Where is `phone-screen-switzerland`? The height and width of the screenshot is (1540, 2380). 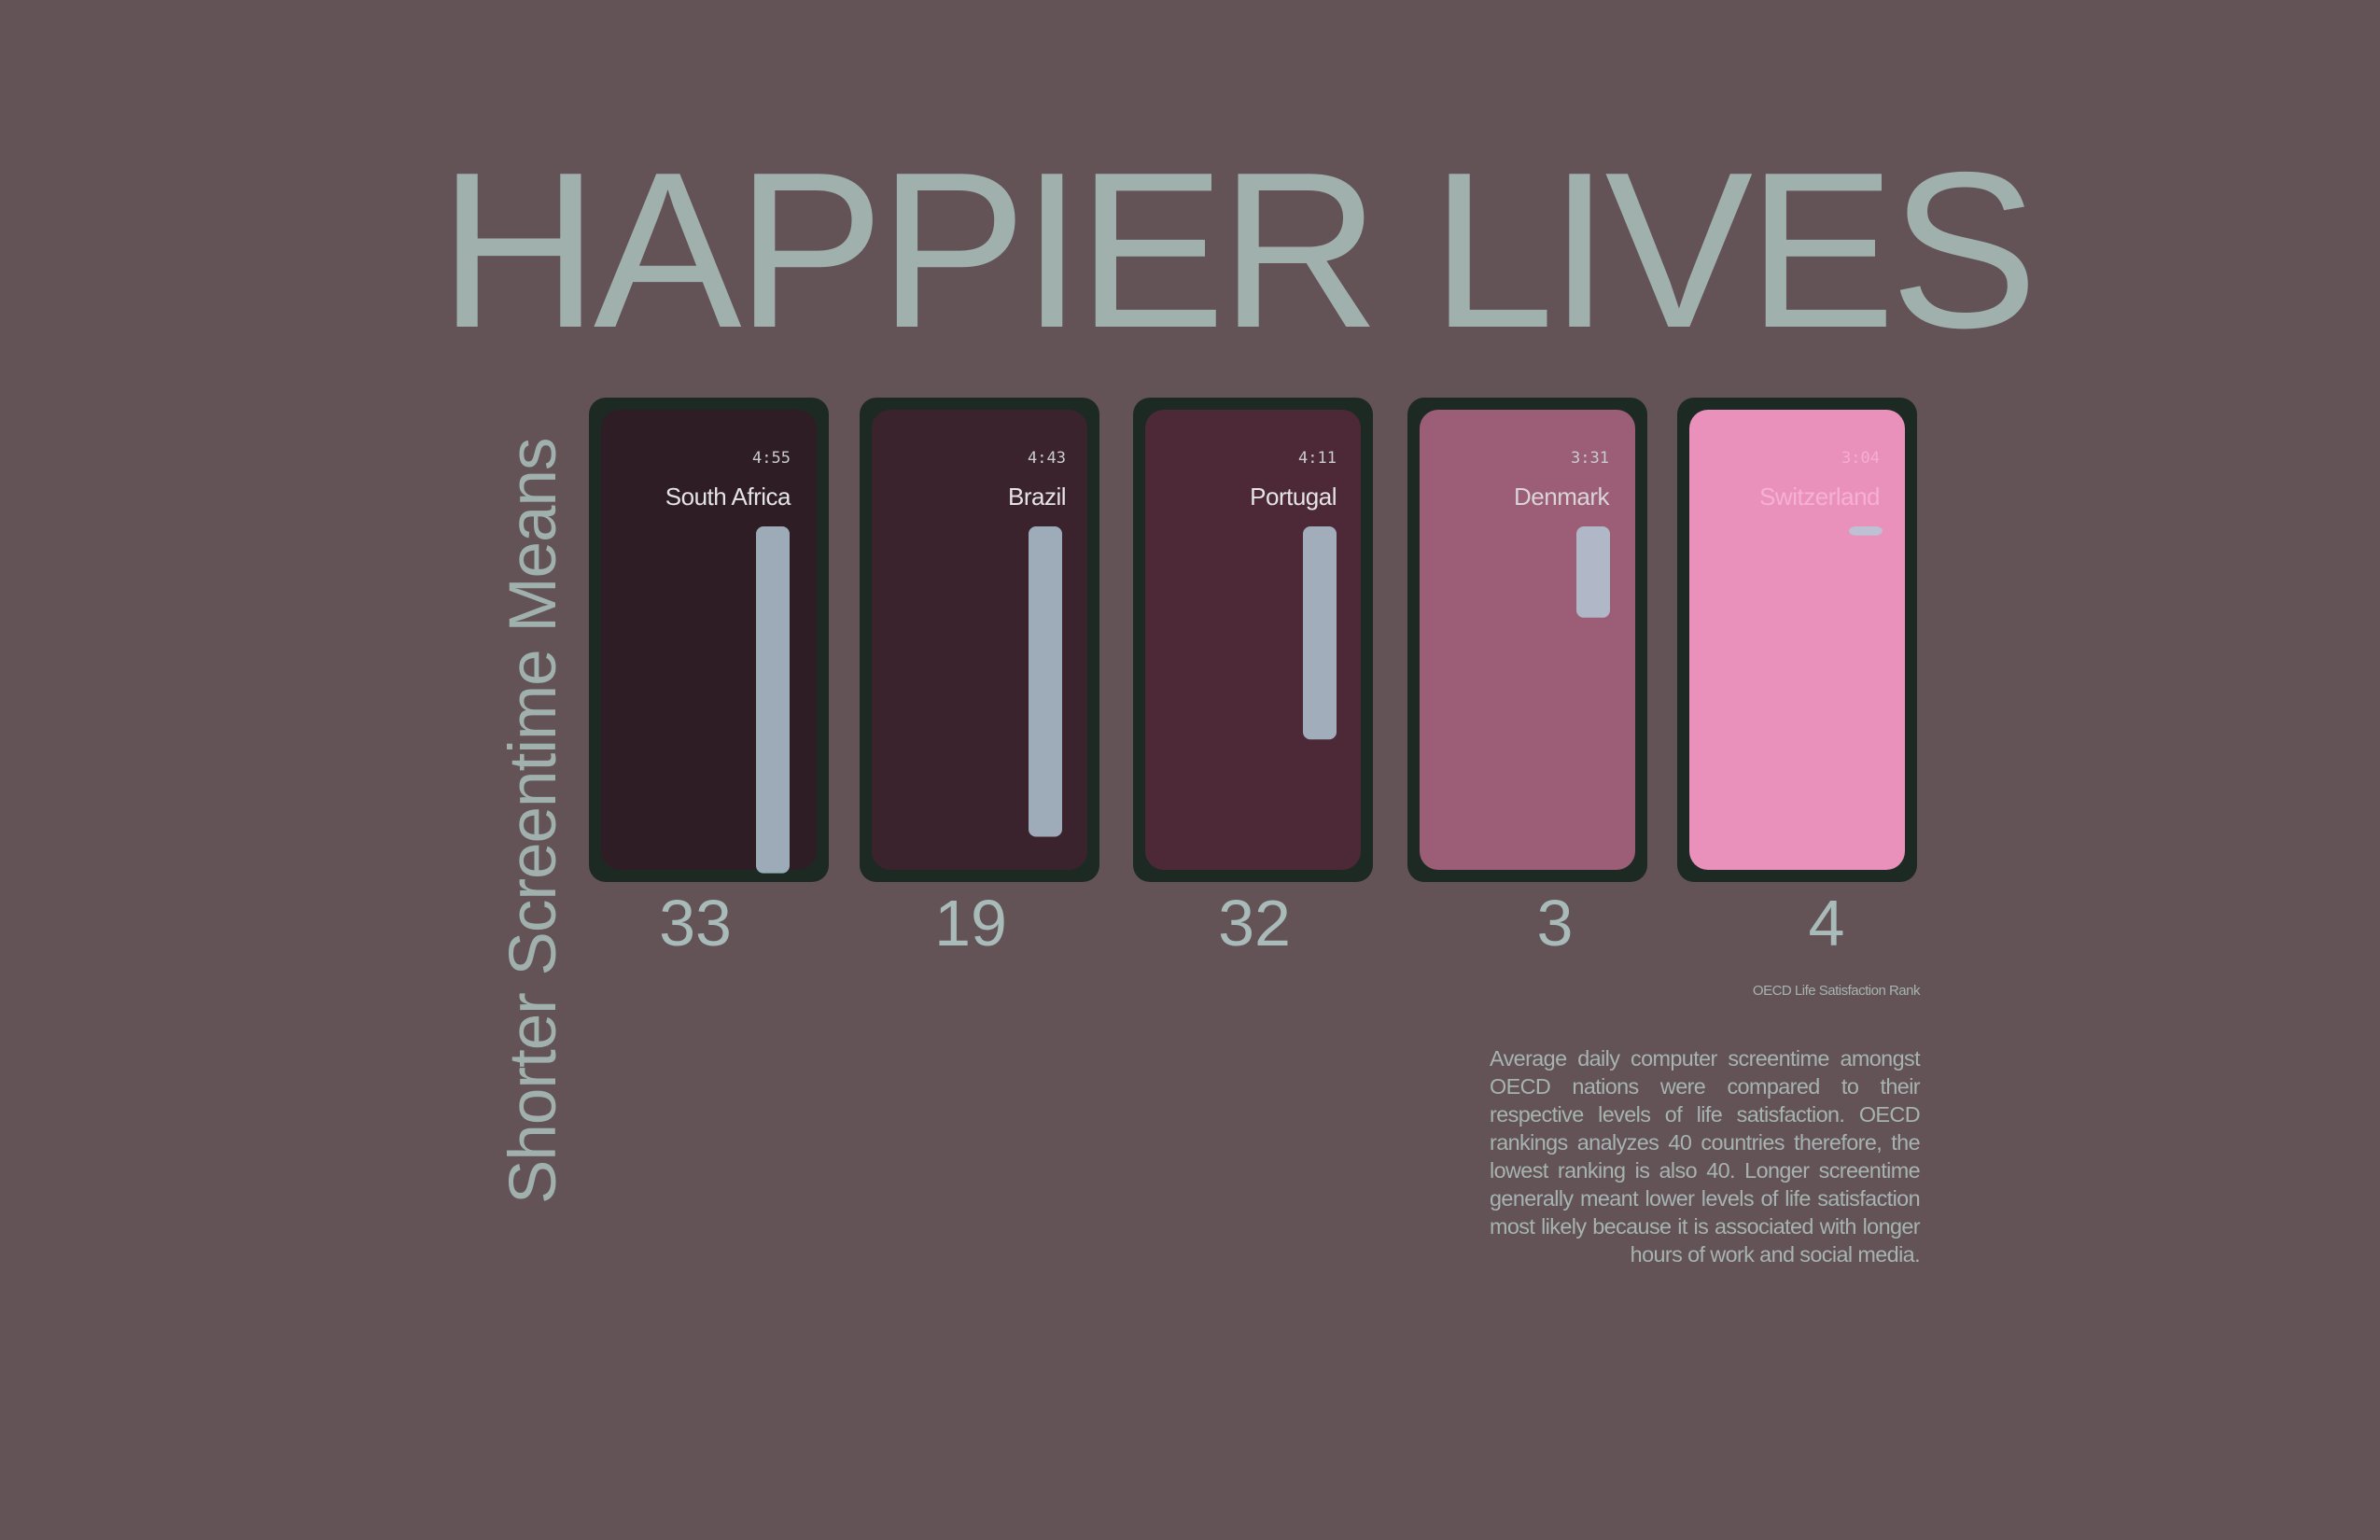
phone-screen-switzerland is located at coordinates (1797, 640).